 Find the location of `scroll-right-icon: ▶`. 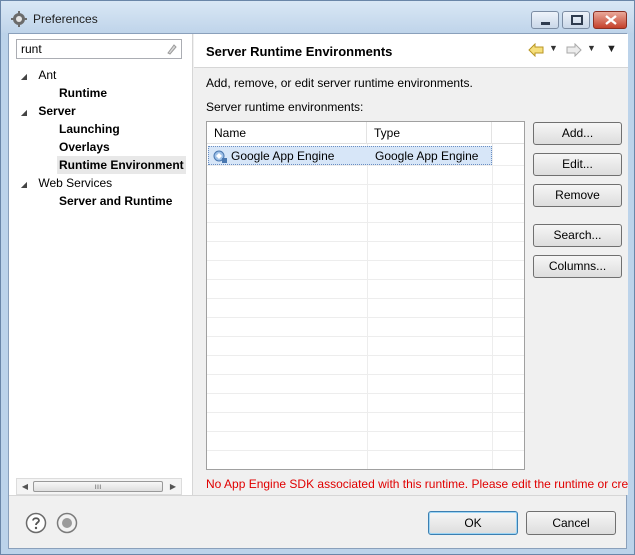

scroll-right-icon: ▶ is located at coordinates (173, 487).